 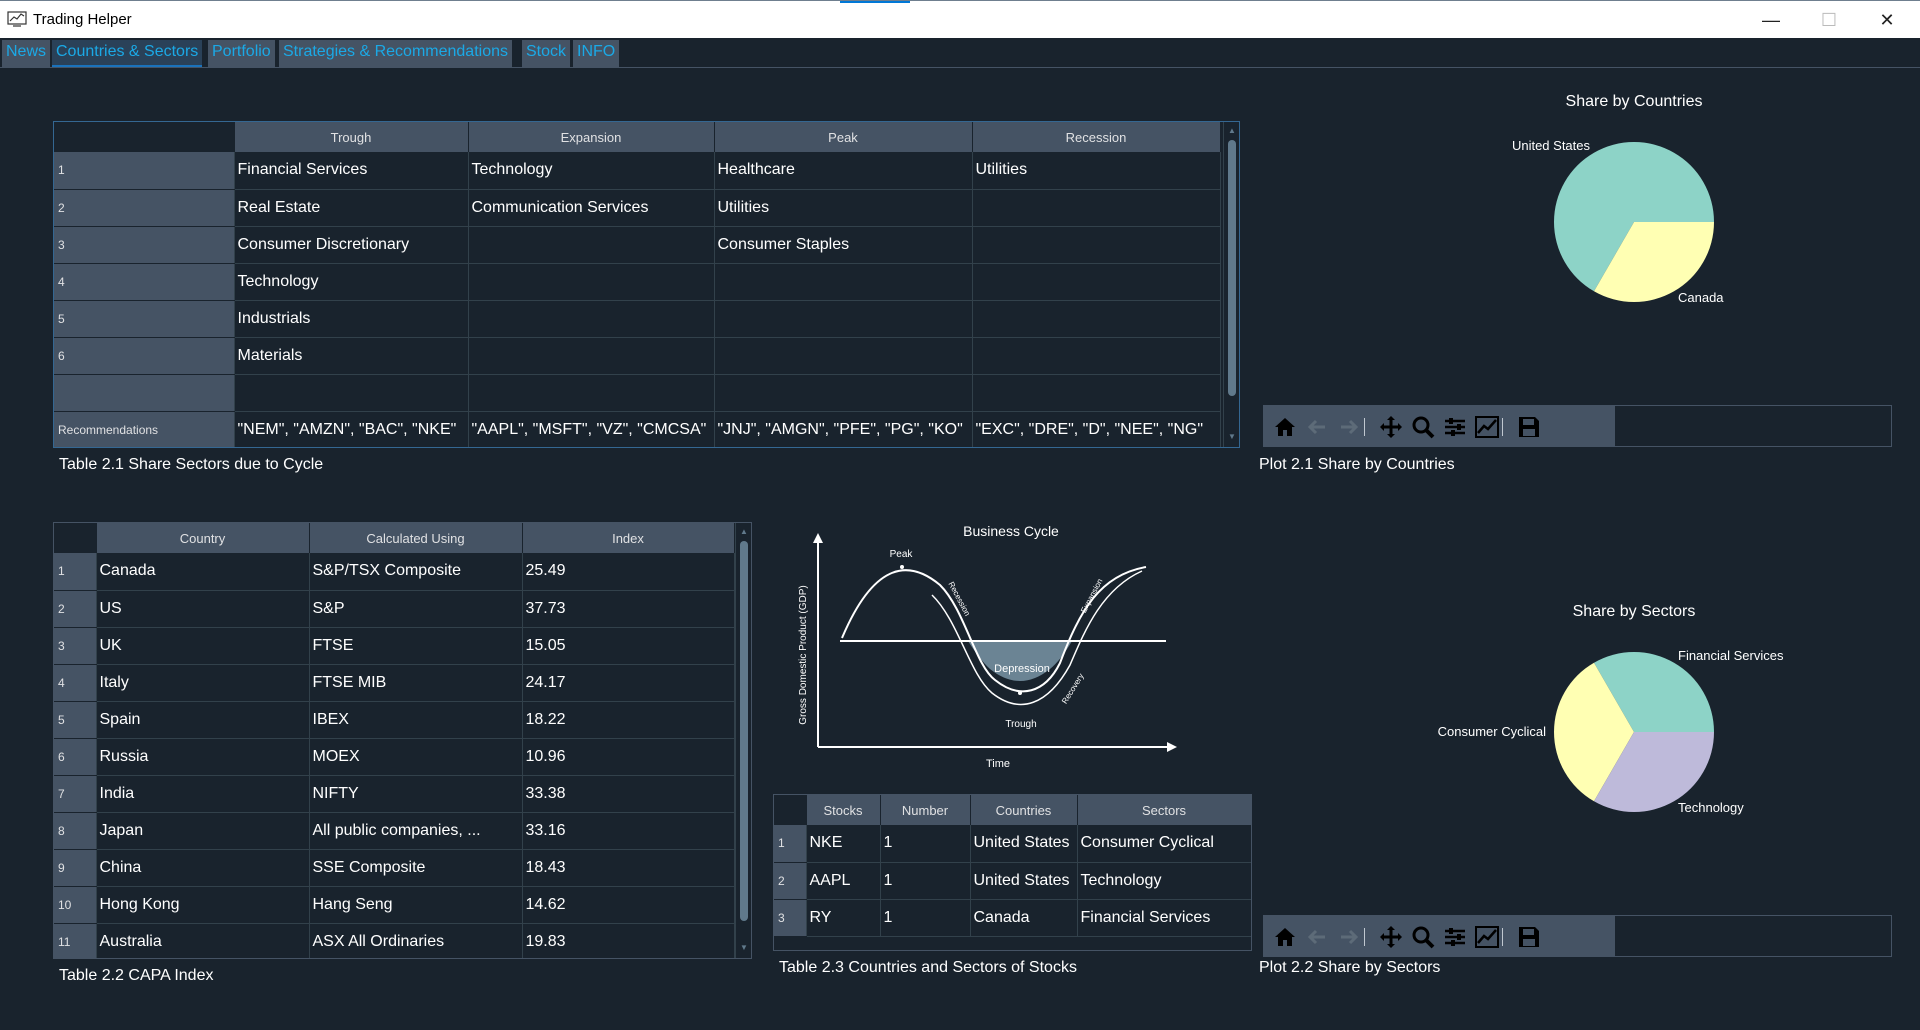 I want to click on table-cell: "AAPL", "MSFT", "VZ", "CMCSA", so click(x=591, y=429).